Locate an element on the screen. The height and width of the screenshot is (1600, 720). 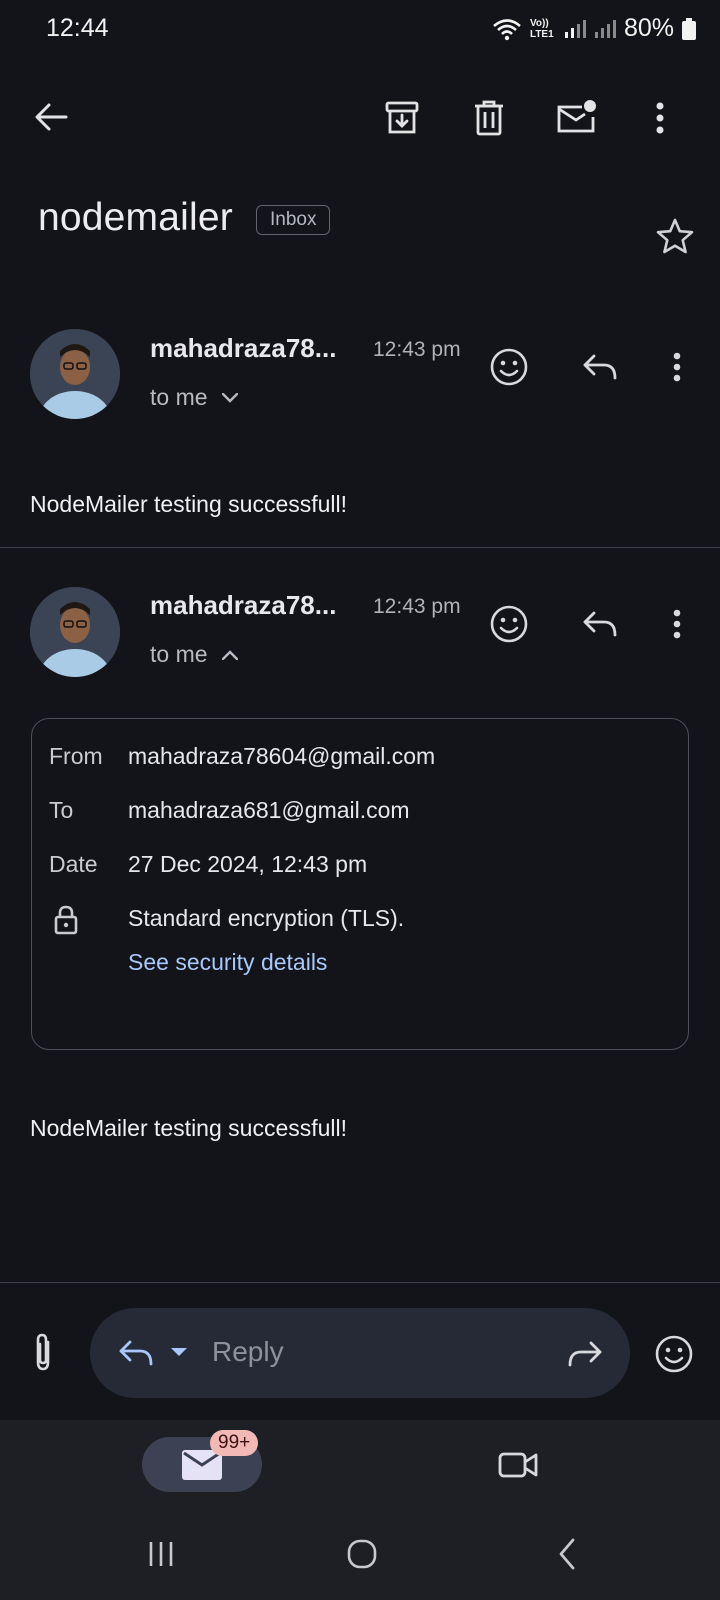
email-subject: nodemailer is located at coordinates (135, 217).